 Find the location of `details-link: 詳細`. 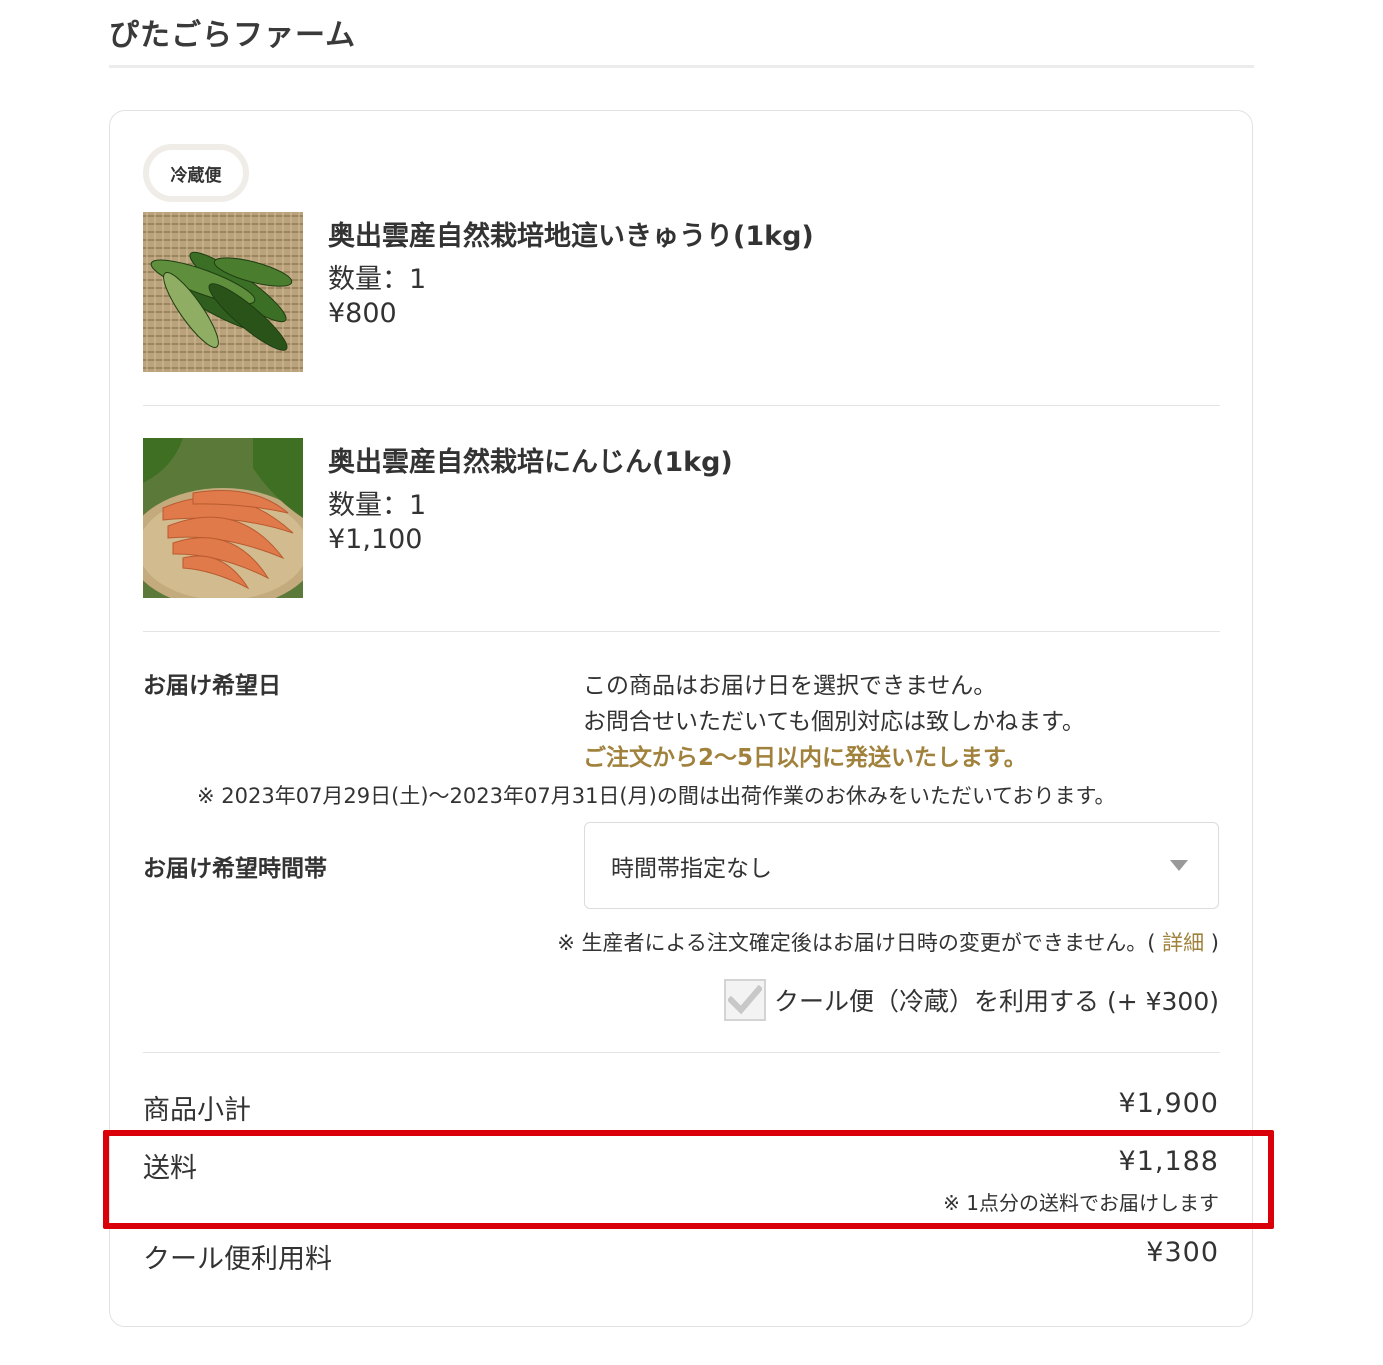

details-link: 詳細 is located at coordinates (1183, 943).